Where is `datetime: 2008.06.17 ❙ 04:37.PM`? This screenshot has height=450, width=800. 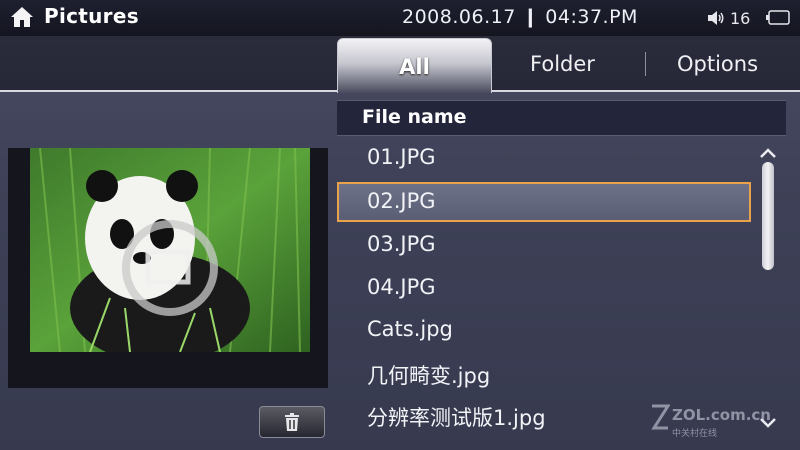
datetime: 2008.06.17 ❙ 04:37.PM is located at coordinates (520, 17).